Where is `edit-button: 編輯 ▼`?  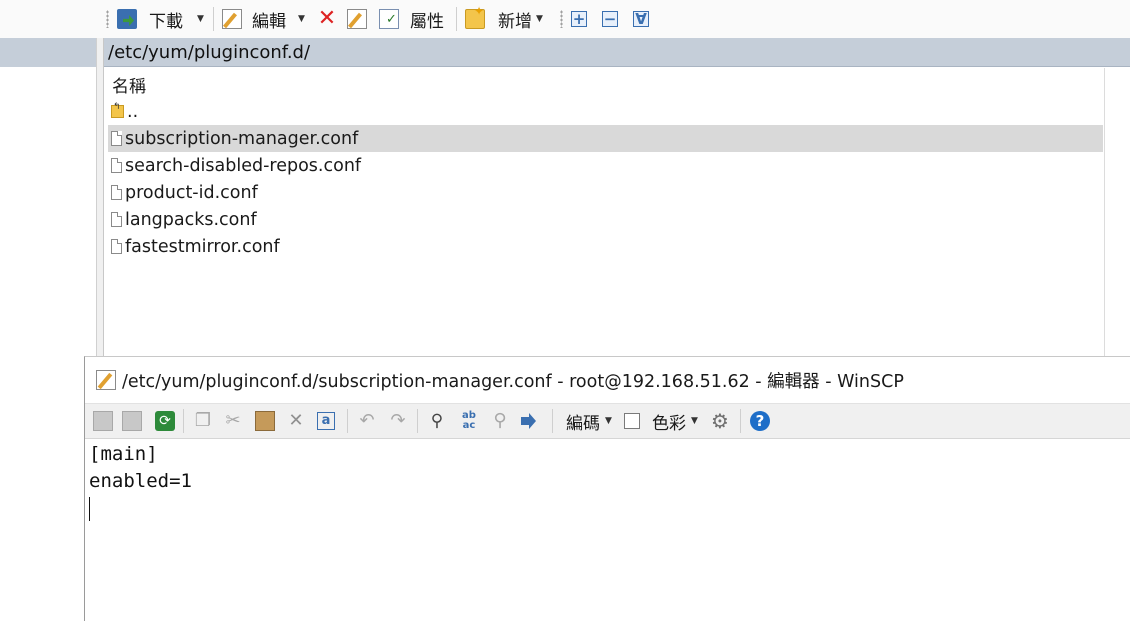 edit-button: 編輯 ▼ is located at coordinates (263, 19).